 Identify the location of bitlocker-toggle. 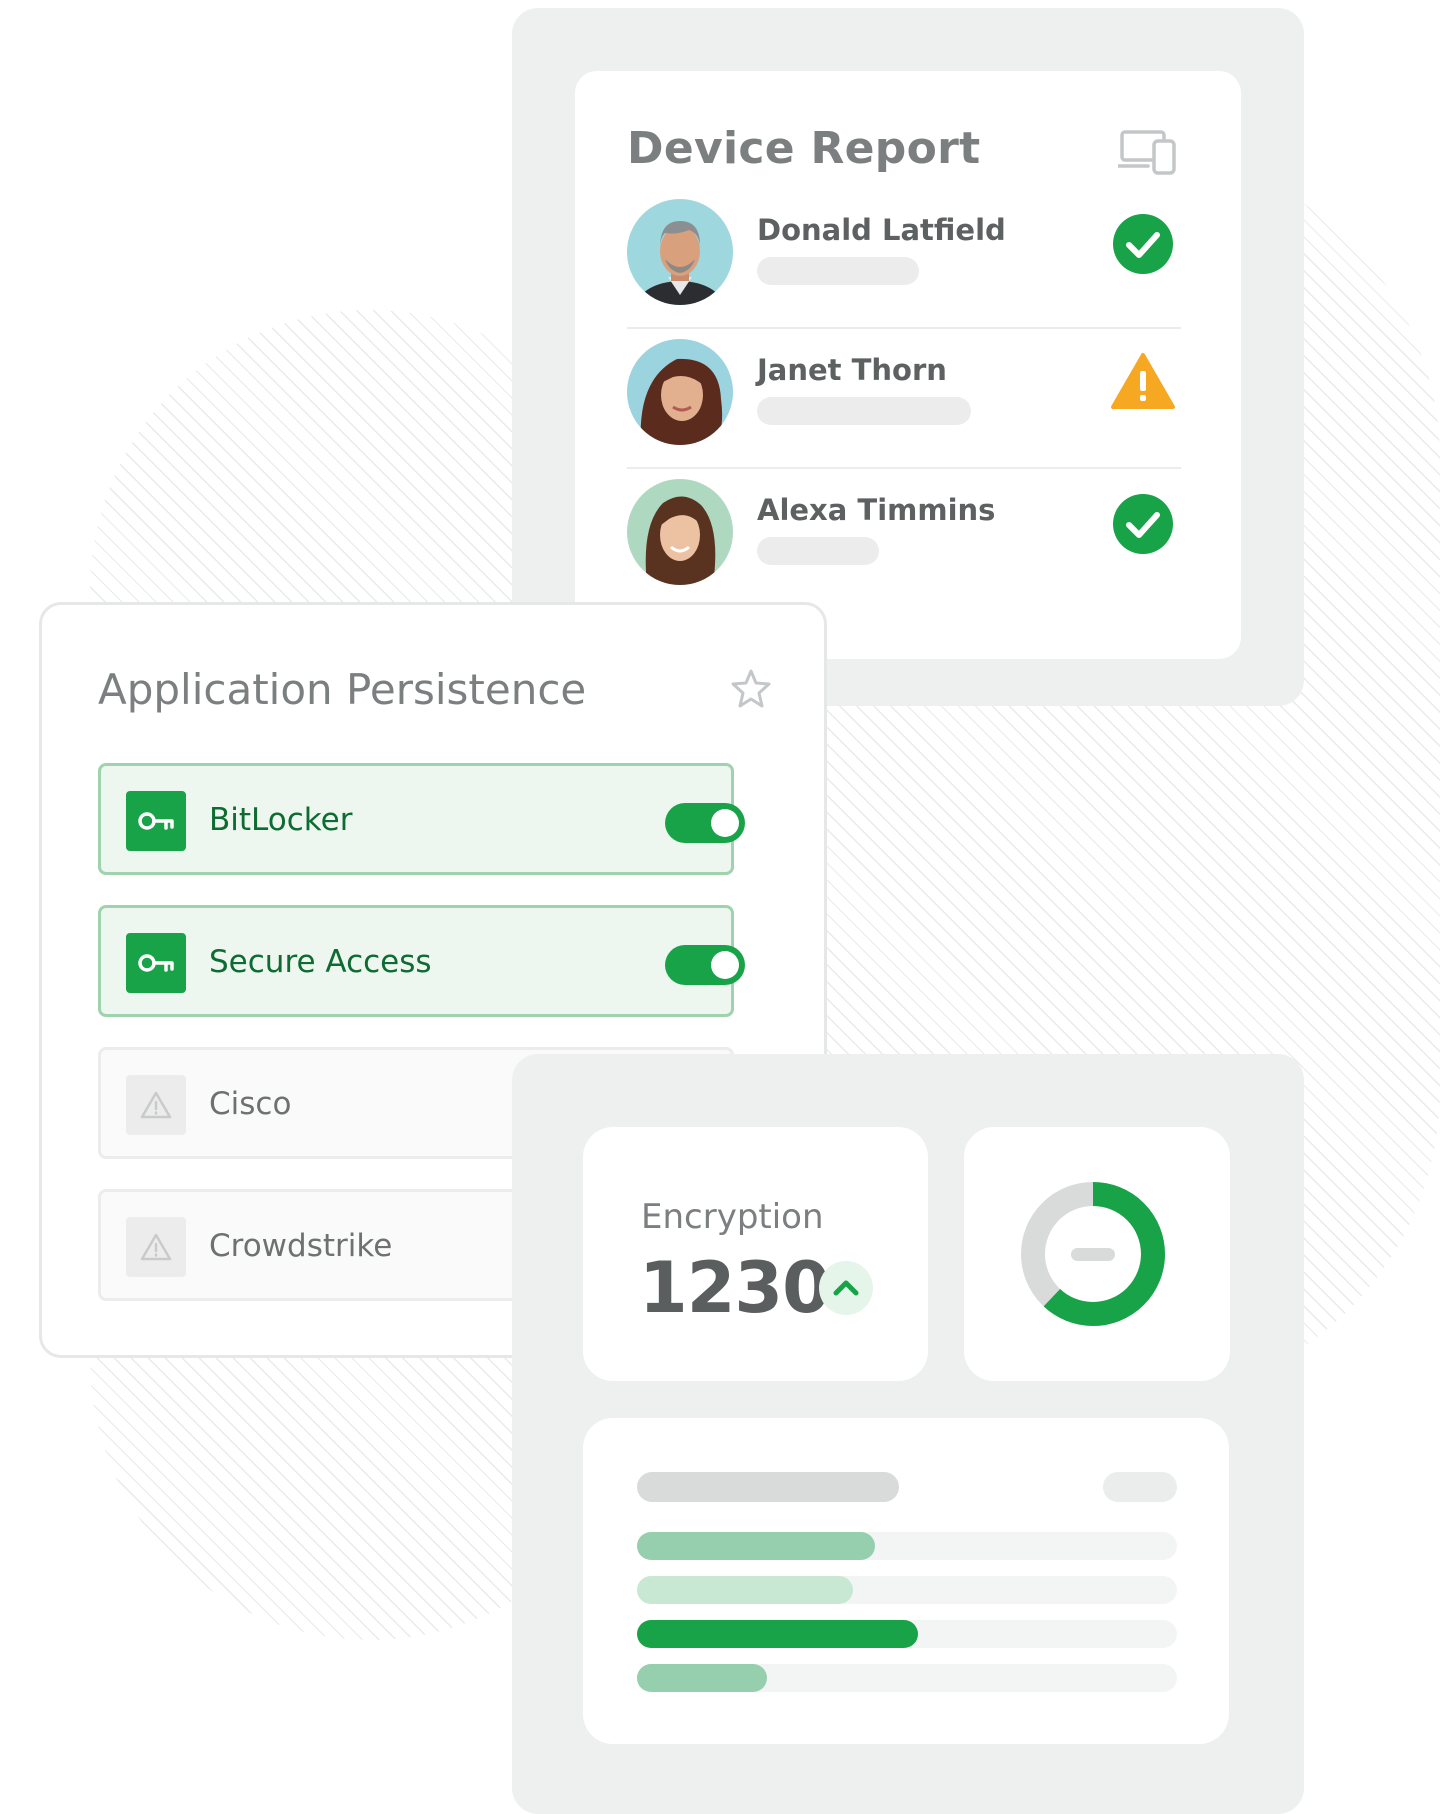
(705, 823).